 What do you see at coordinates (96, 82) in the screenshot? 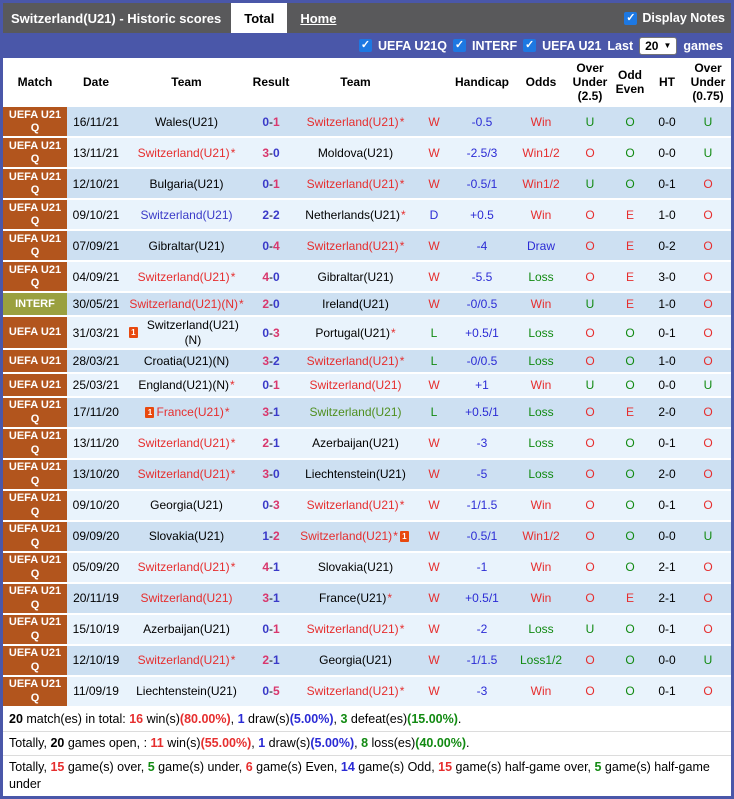
I see `column-header: Date` at bounding box center [96, 82].